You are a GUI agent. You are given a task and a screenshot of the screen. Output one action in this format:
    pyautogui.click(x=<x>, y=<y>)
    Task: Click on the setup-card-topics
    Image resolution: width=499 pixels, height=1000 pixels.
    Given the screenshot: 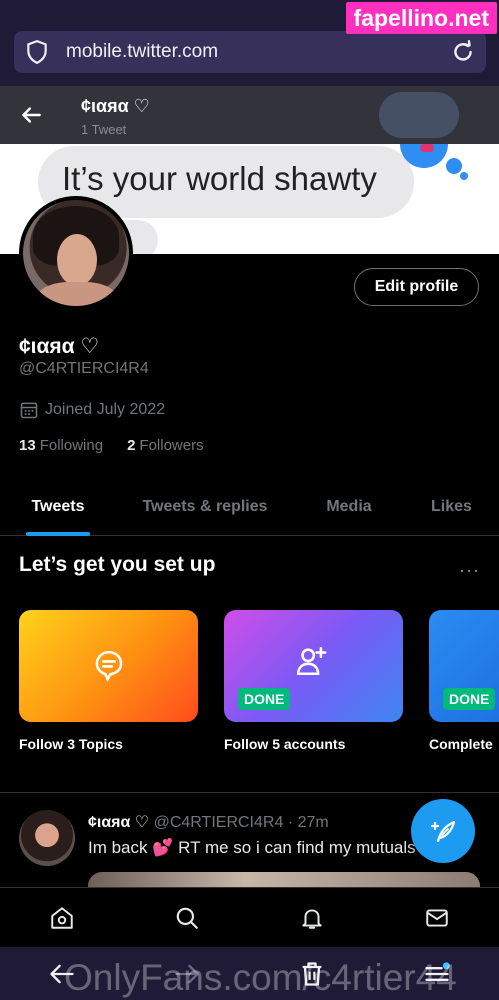 What is the action you would take?
    pyautogui.click(x=108, y=666)
    